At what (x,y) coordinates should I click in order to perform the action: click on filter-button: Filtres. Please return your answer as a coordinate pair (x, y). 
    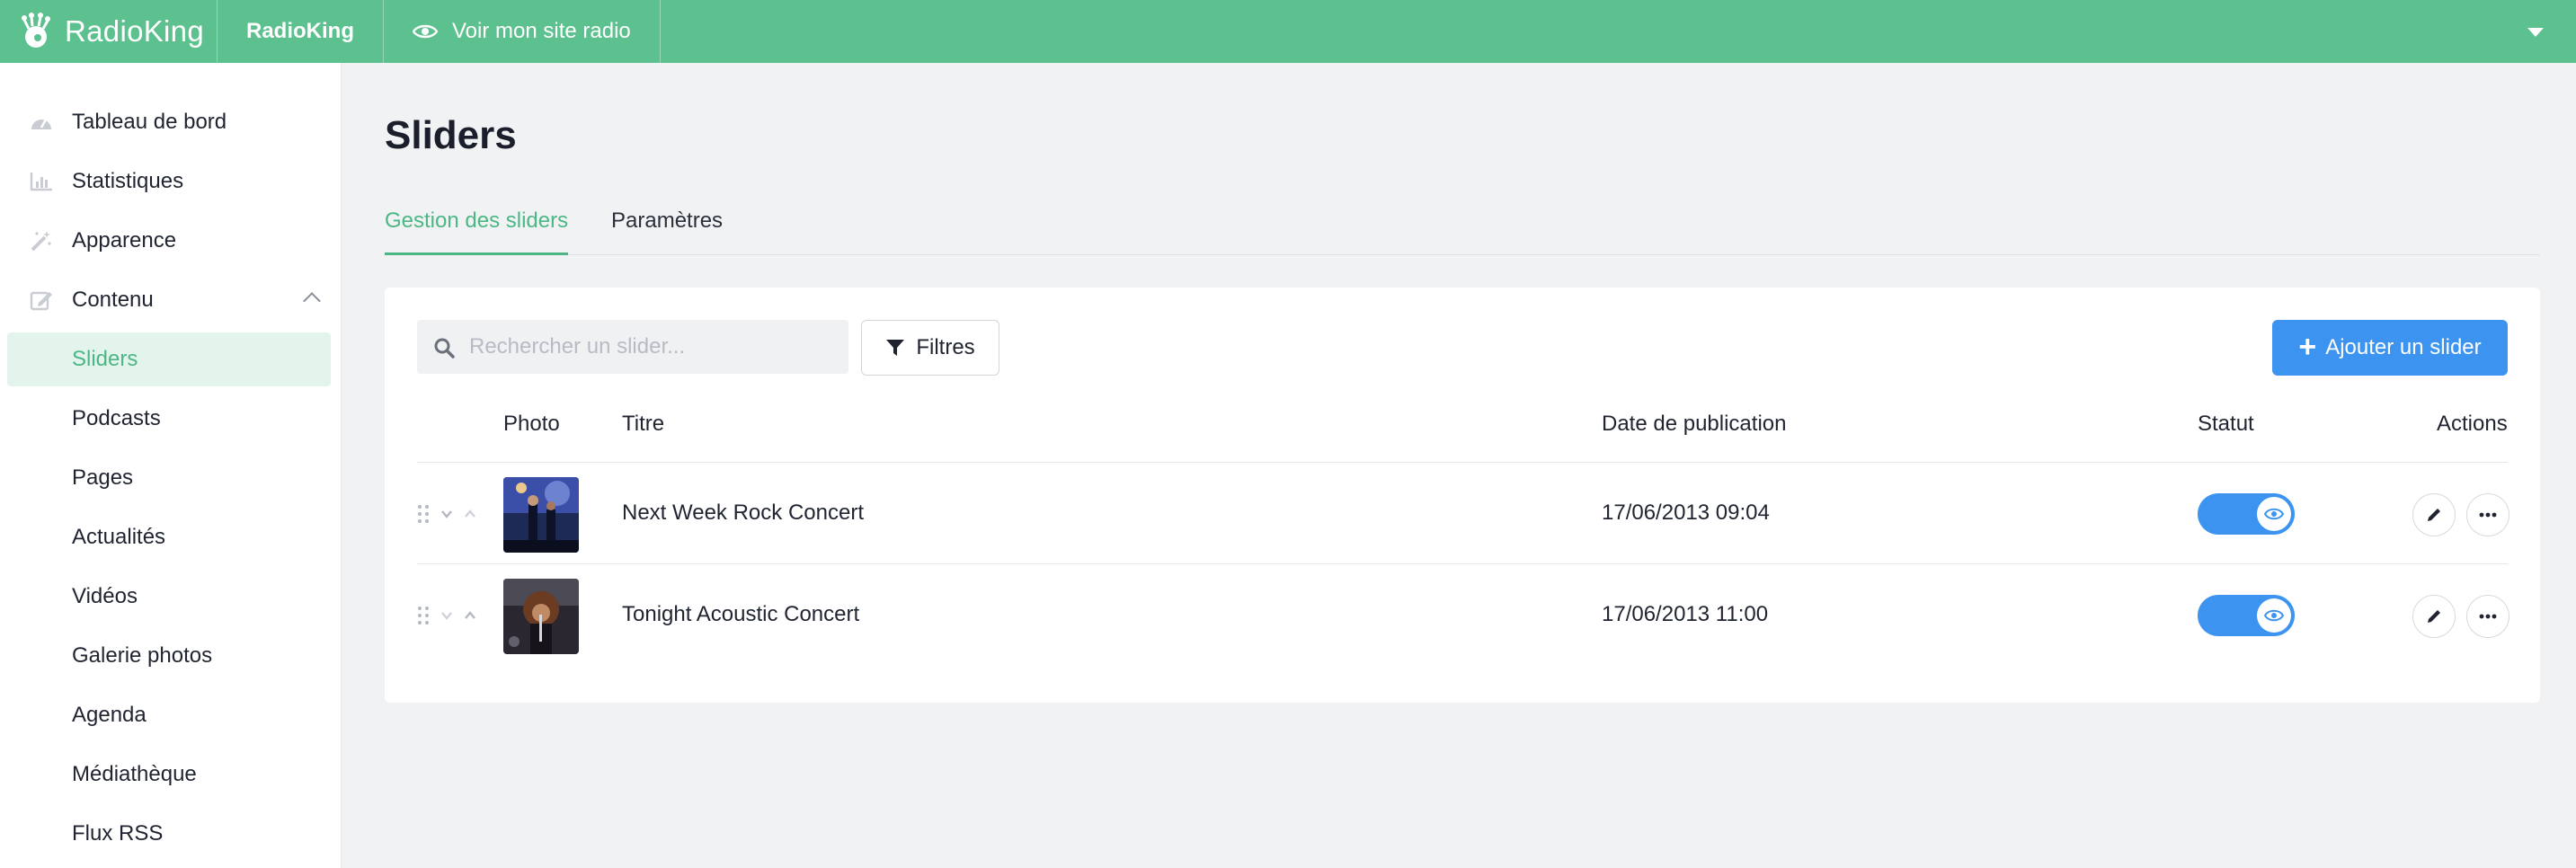
    Looking at the image, I should click on (930, 348).